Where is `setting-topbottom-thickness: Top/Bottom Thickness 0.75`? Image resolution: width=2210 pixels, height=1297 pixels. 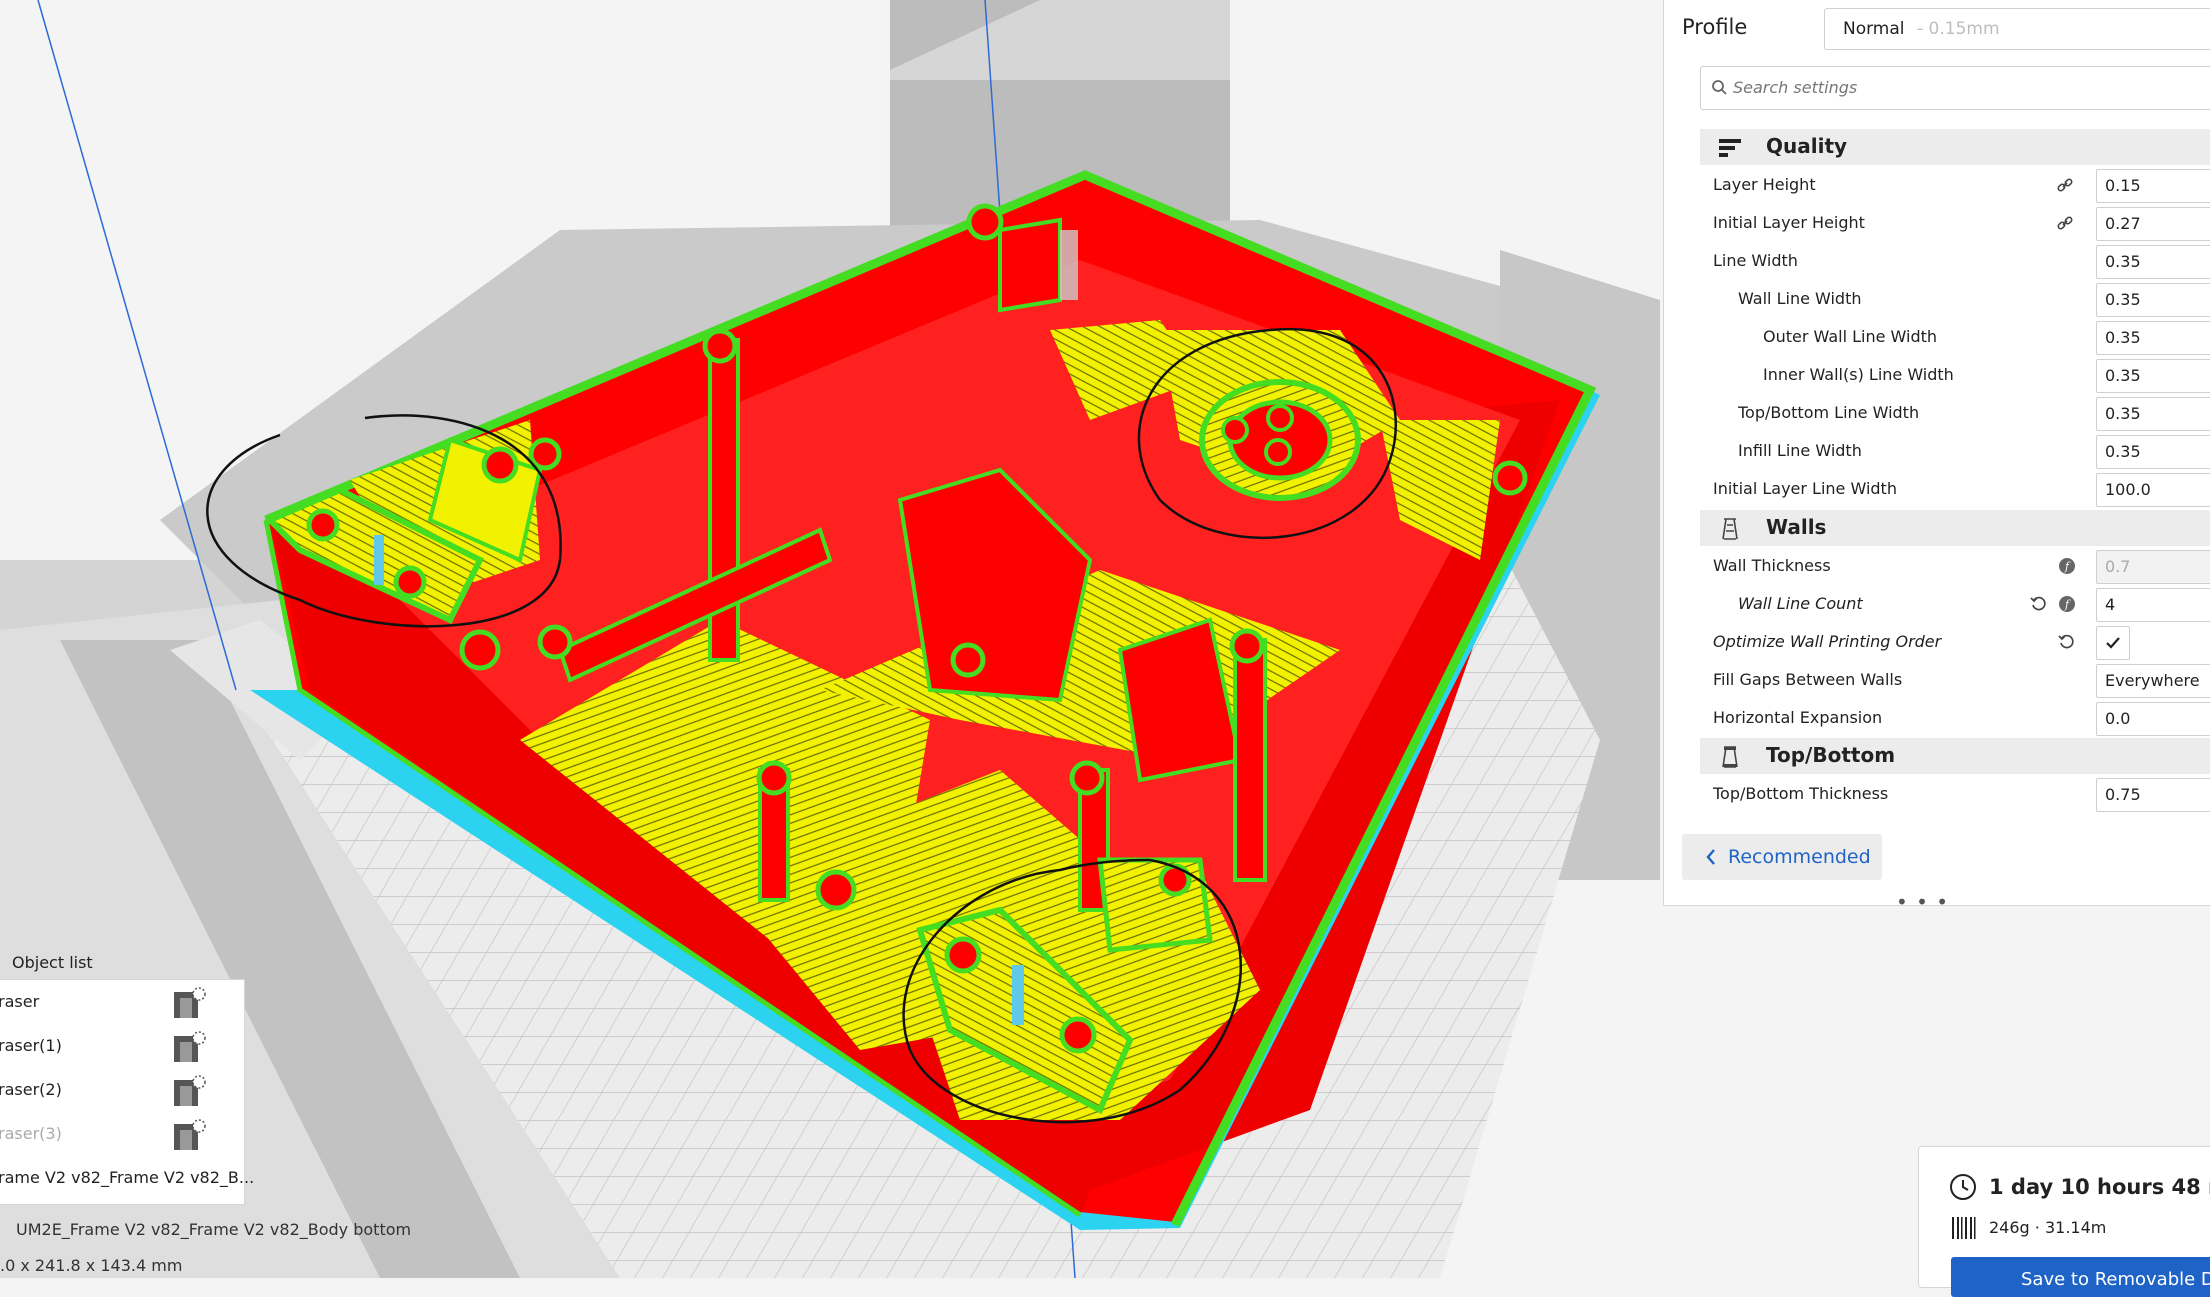 setting-topbottom-thickness: Top/Bottom Thickness 0.75 is located at coordinates (1937, 794).